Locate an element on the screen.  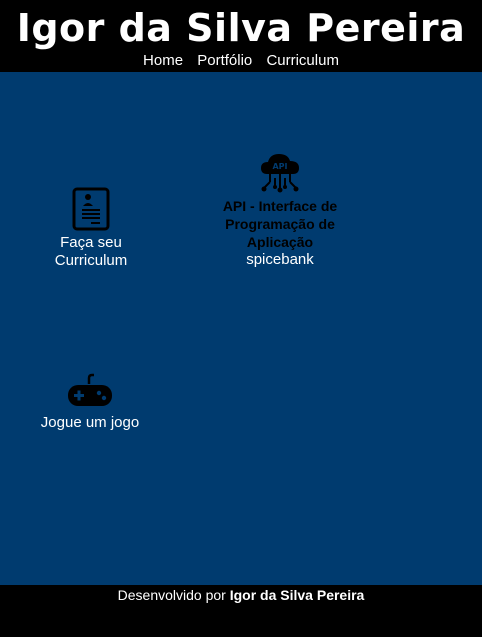
site-title: Igor da Silva Pereira is located at coordinates (241, 28).